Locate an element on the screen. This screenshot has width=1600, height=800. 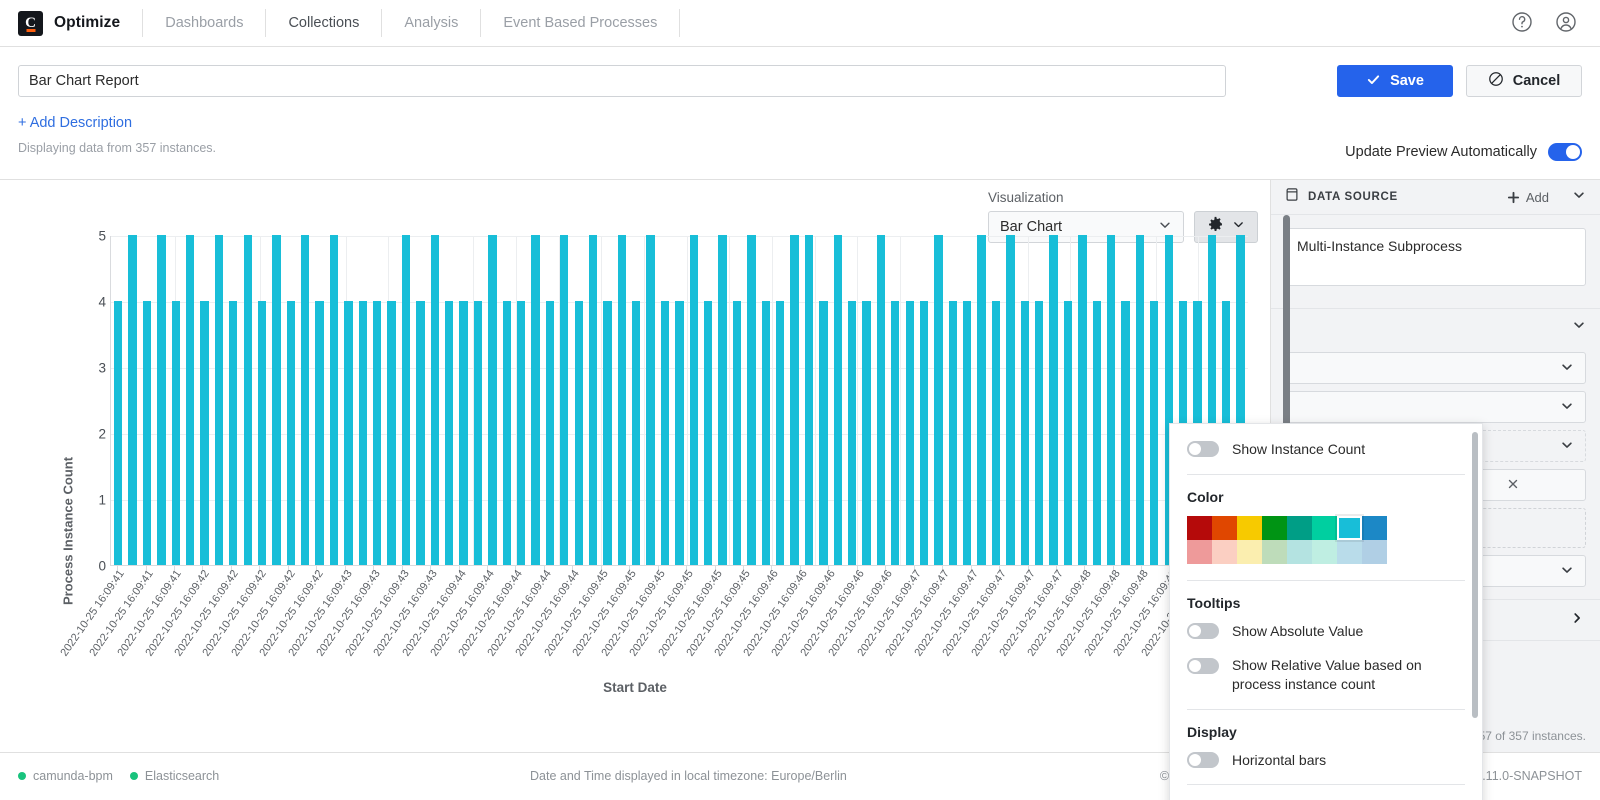
nav-item-analysis: Analysis is located at coordinates (431, 23).